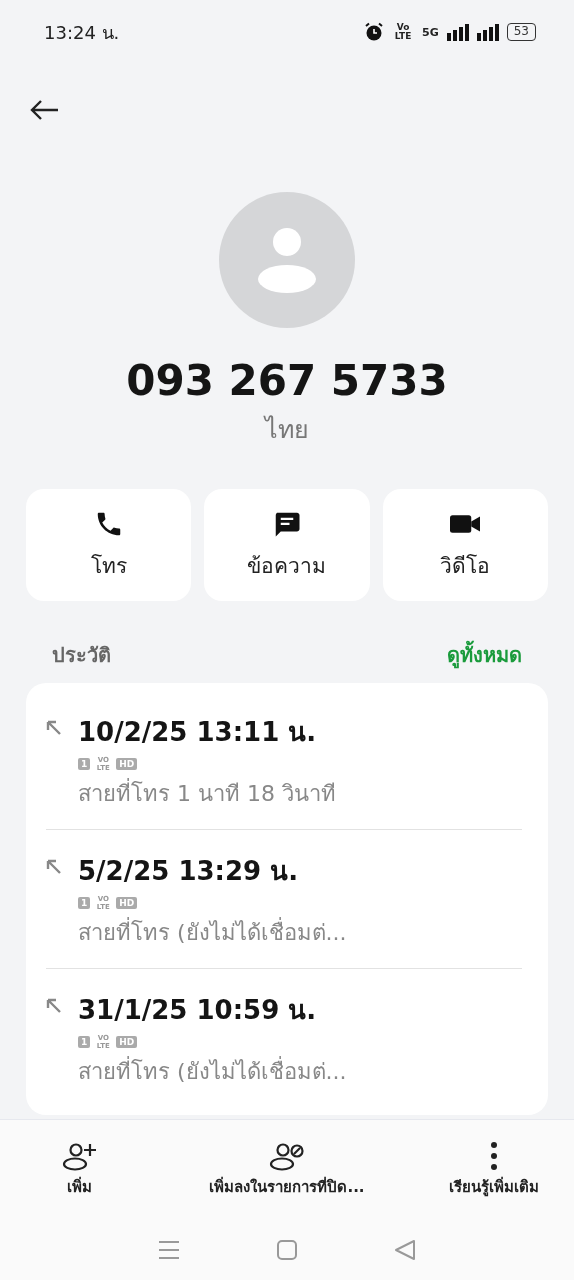 The image size is (574, 1280). Describe the element at coordinates (169, 1250) in the screenshot. I see `menu-icon` at that location.